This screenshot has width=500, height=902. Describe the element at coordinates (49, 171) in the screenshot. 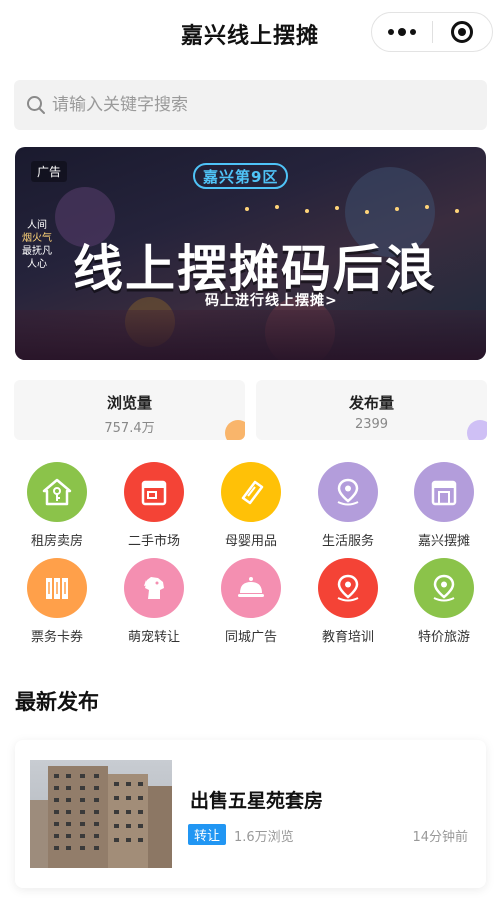

I see `ad-label: 广告` at that location.